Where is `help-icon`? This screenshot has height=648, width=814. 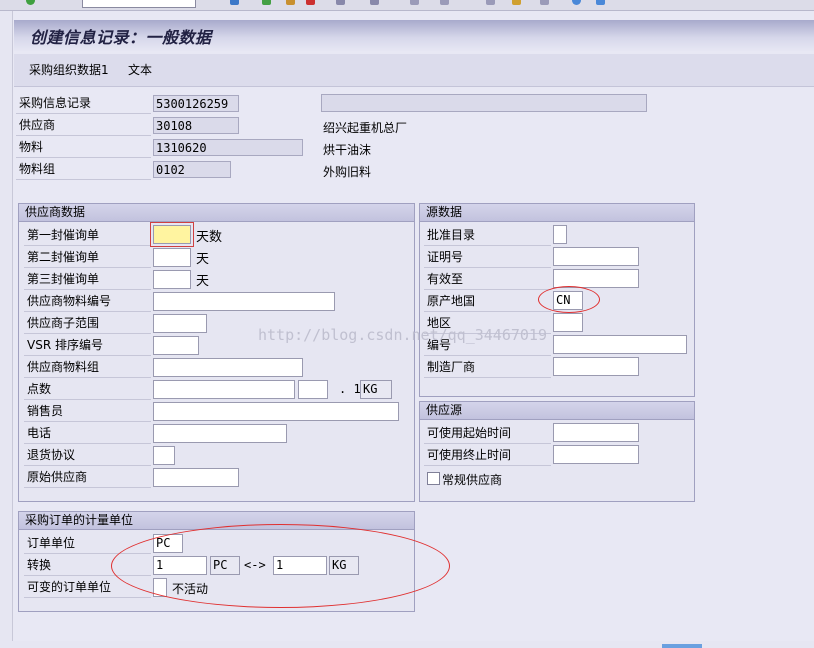 help-icon is located at coordinates (576, 2).